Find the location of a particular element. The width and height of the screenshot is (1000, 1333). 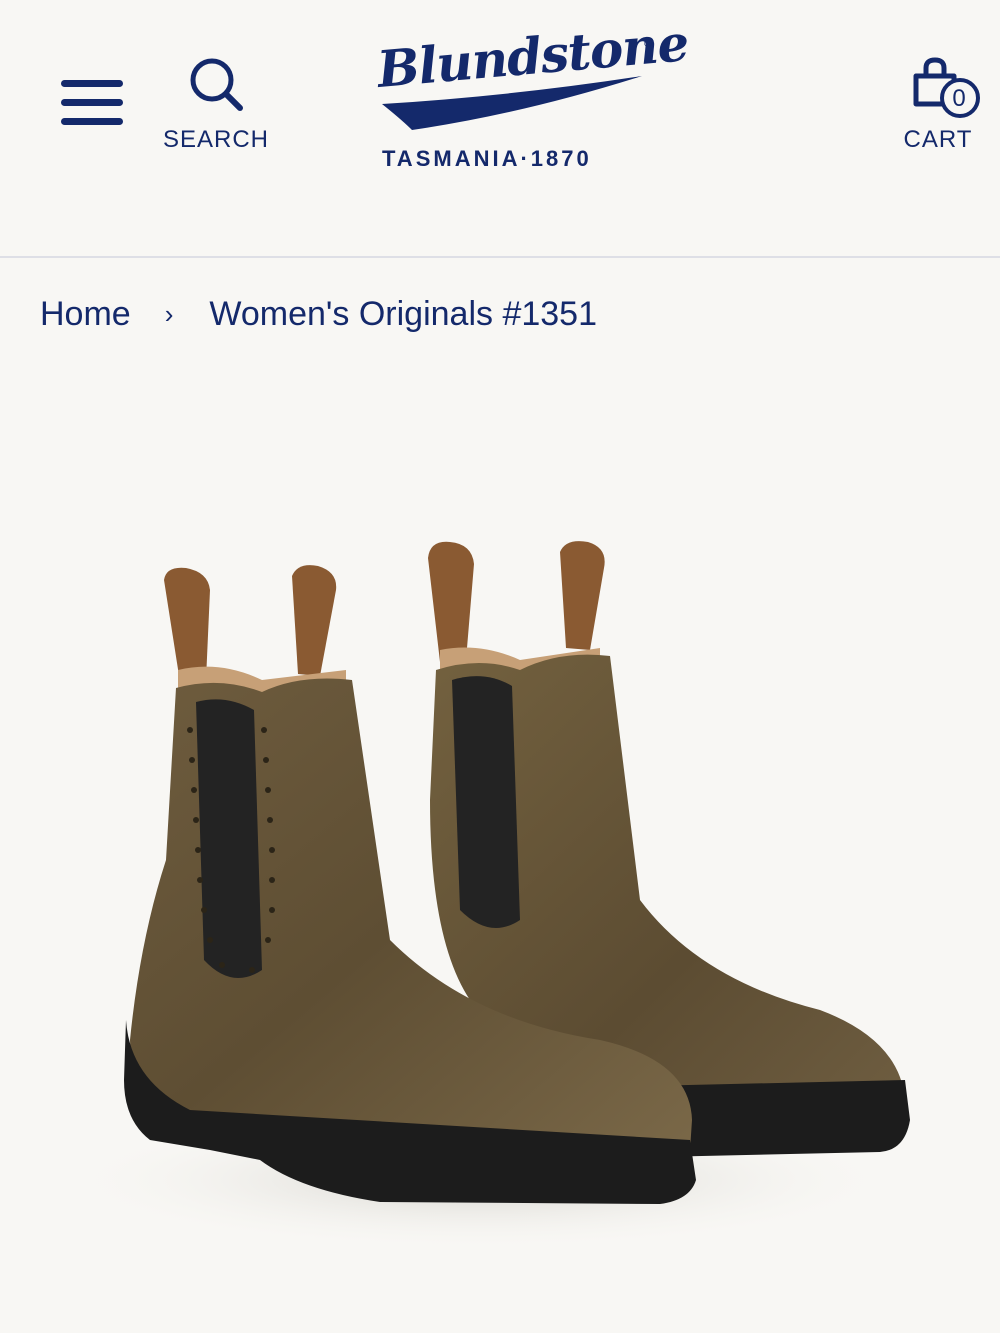

cart-label: CART is located at coordinates (938, 139).